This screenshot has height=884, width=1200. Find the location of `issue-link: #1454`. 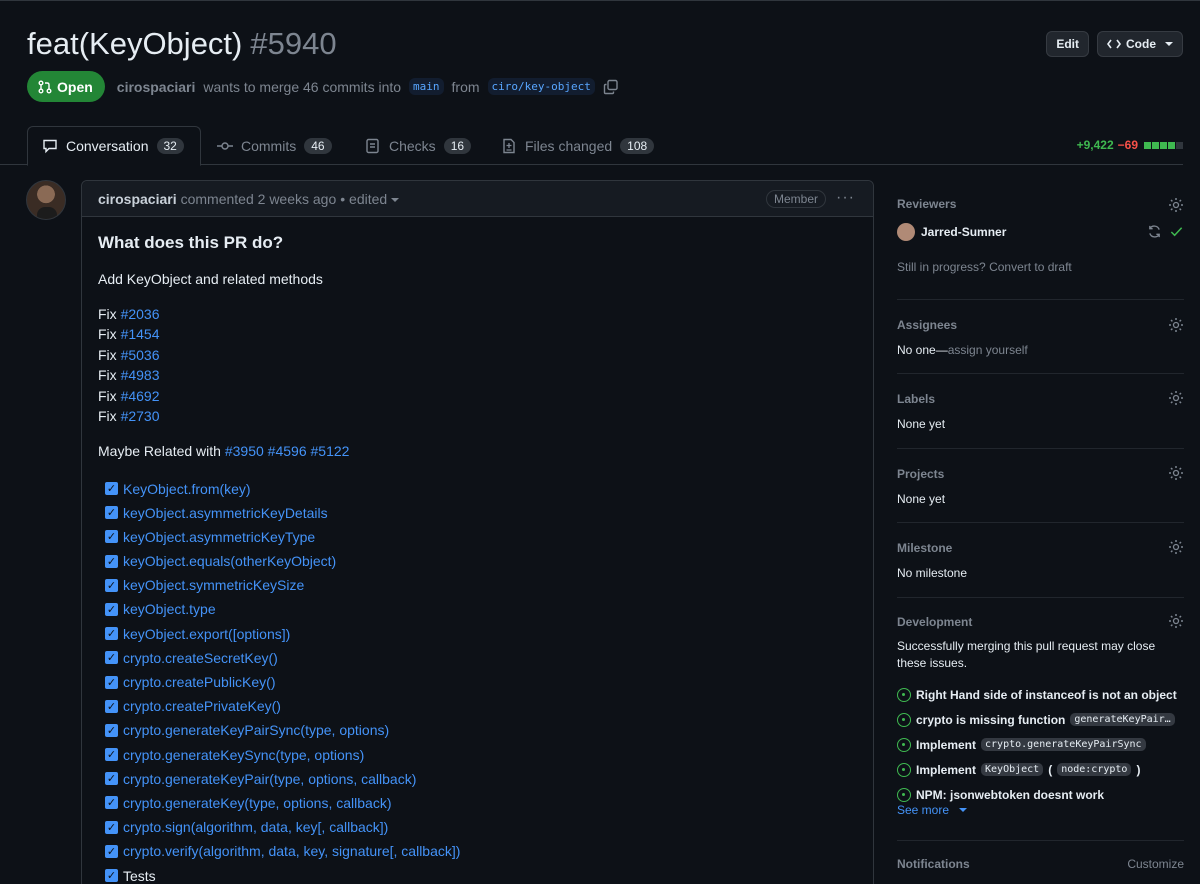

issue-link: #1454 is located at coordinates (140, 334).